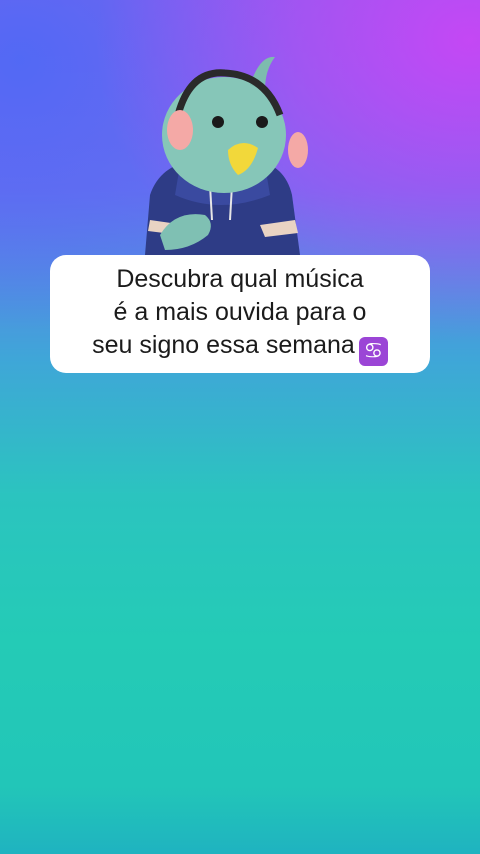 The width and height of the screenshot is (480, 854). I want to click on bird-mascot-image, so click(226, 155).